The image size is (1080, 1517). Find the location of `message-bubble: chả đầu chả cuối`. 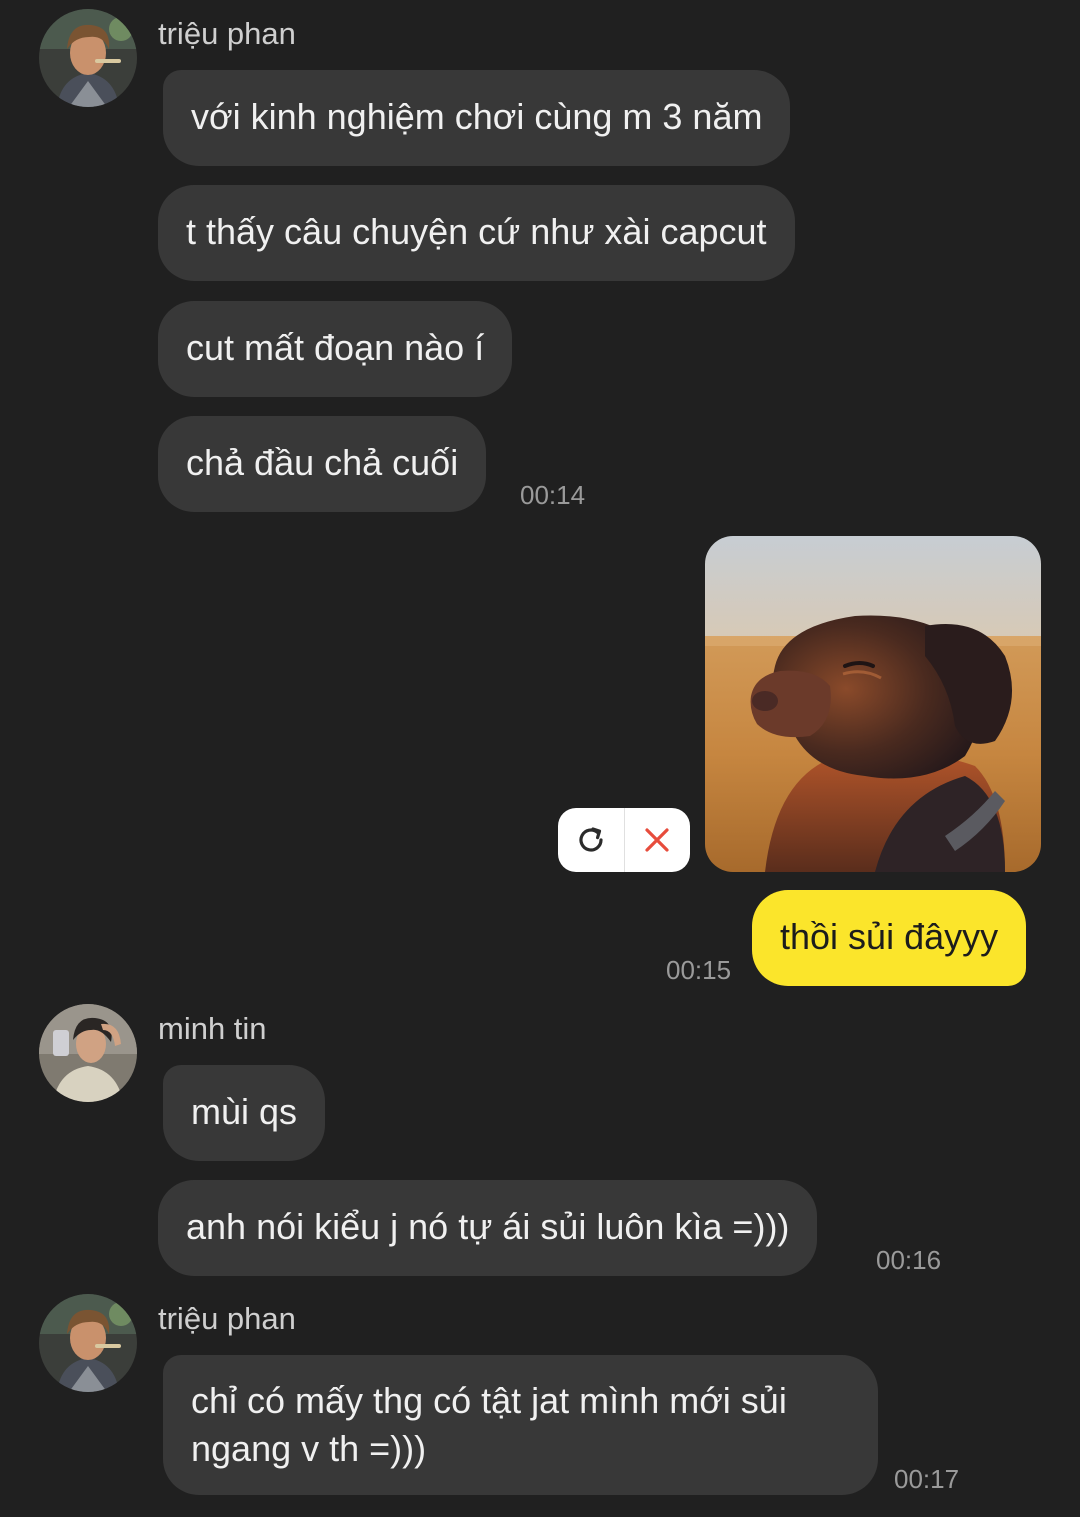

message-bubble: chả đầu chả cuối is located at coordinates (322, 464).